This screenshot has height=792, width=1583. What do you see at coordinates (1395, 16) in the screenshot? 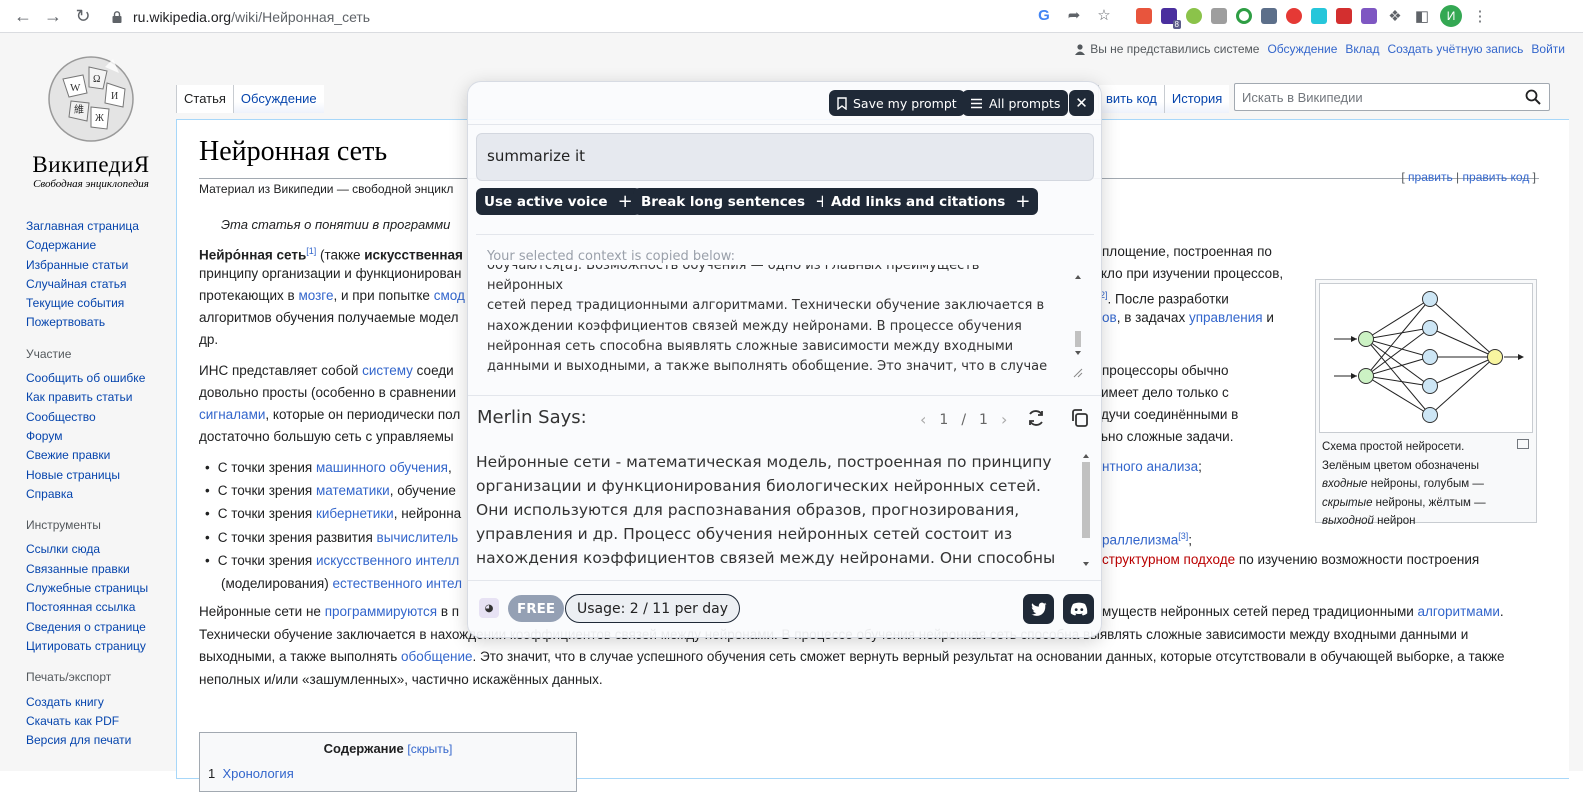
I see `extensions-puzzle-icon: ❖` at bounding box center [1395, 16].